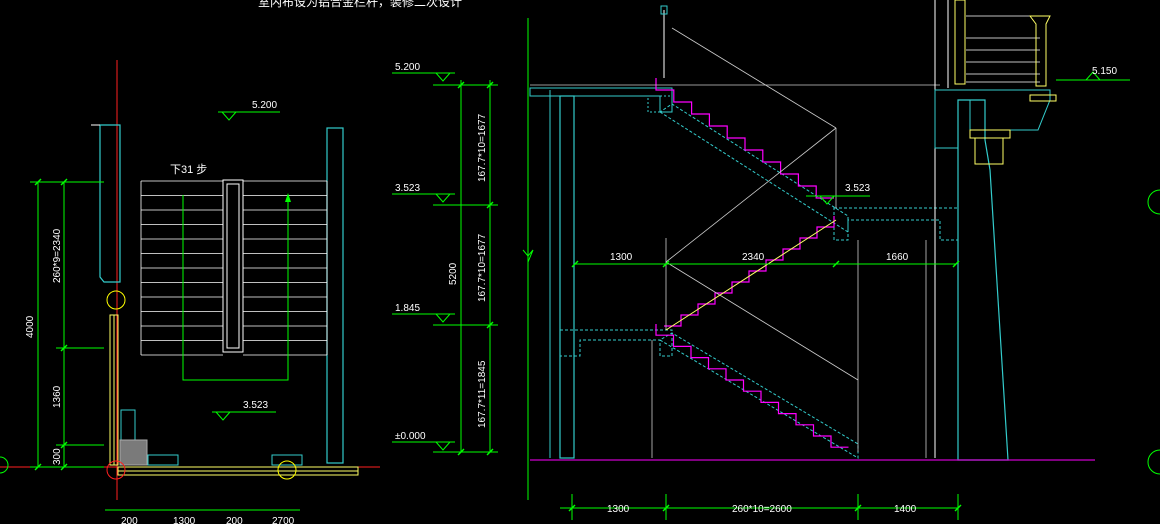 The image size is (1160, 524). Describe the element at coordinates (255, 405) in the screenshot. I see `plan-elev-landing: 3.523` at that location.